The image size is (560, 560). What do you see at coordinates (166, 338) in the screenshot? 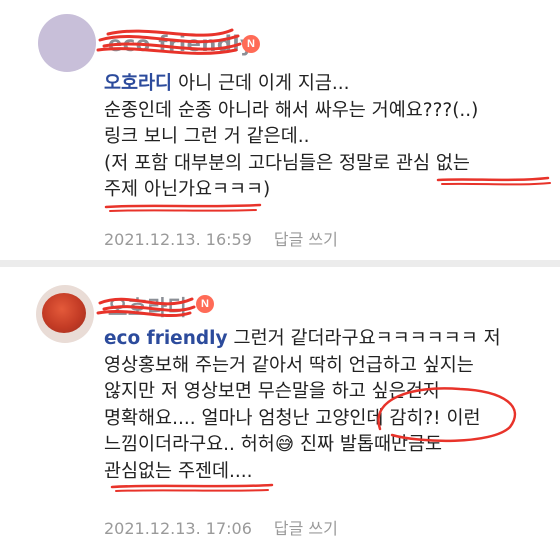
I see `mention-link: eco friendly` at bounding box center [166, 338].